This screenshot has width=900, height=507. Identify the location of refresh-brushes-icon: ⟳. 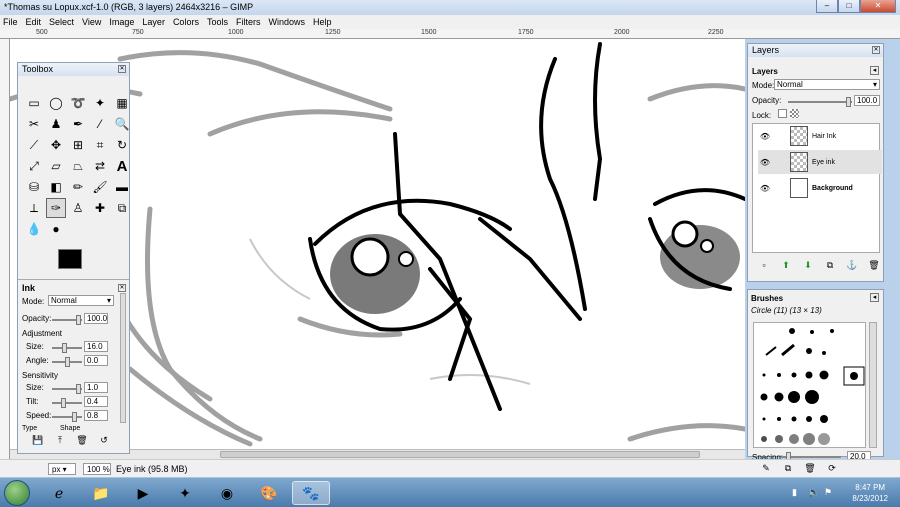
(832, 469).